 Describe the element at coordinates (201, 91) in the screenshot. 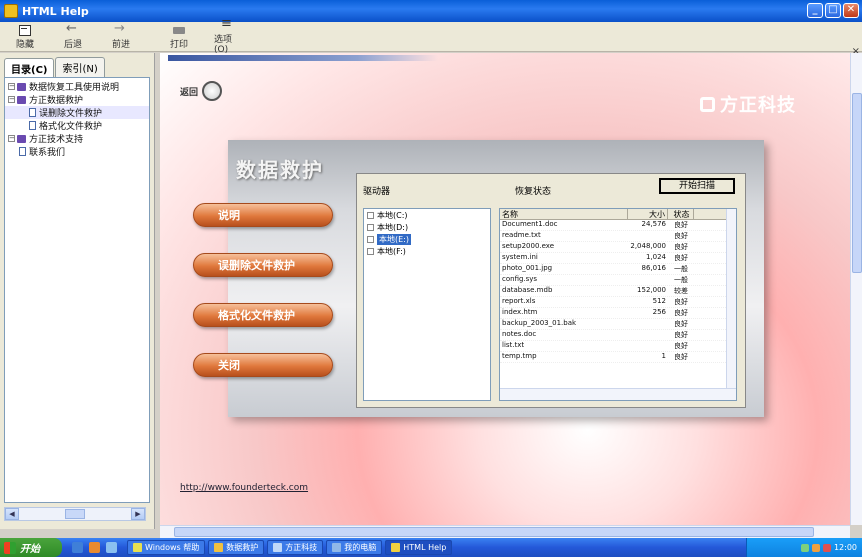

I see `back-link: 返回` at that location.